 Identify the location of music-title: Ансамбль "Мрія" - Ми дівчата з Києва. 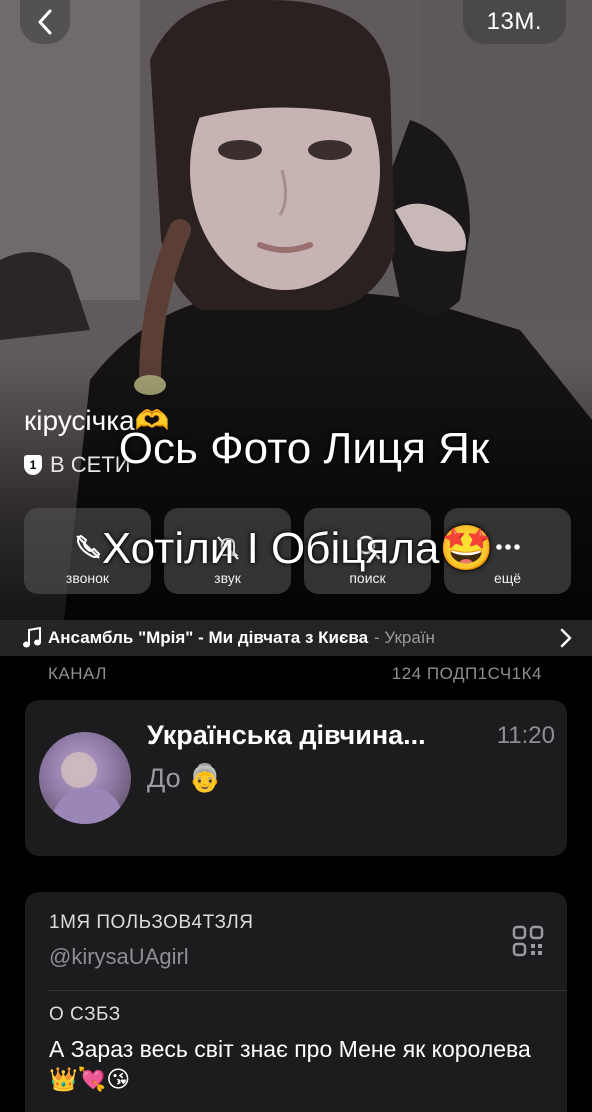
(208, 637).